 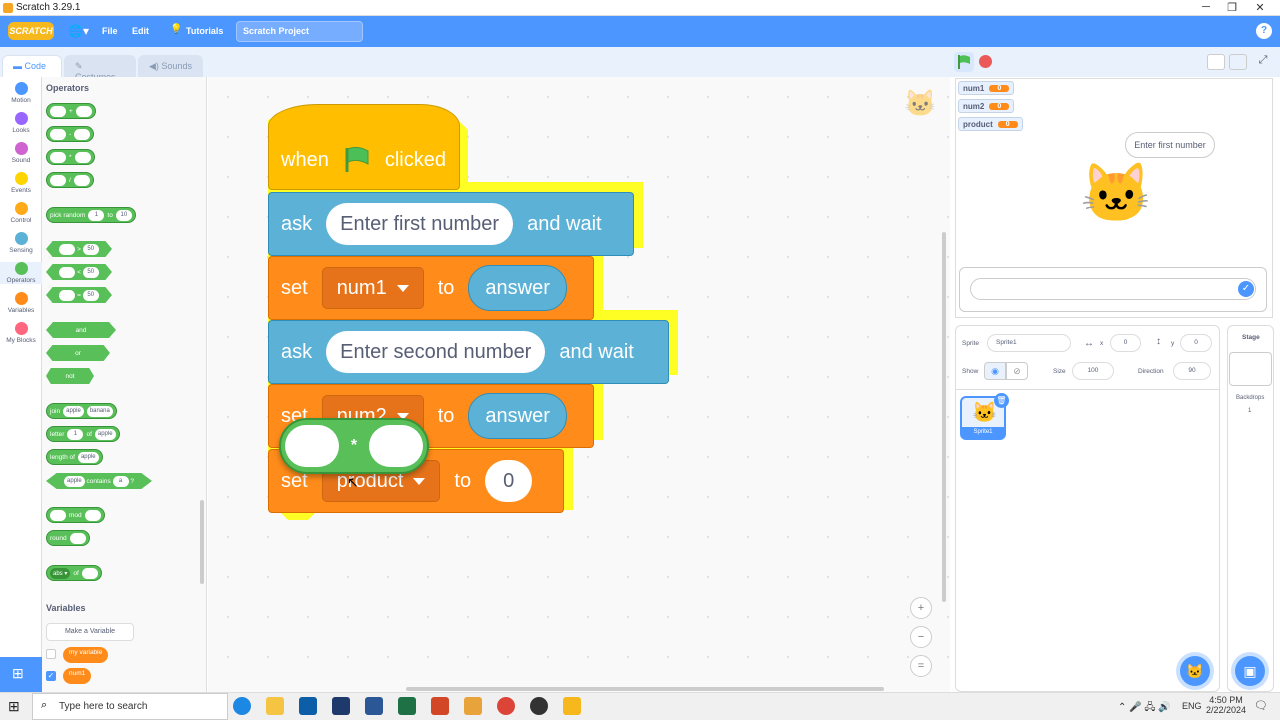 What do you see at coordinates (985, 61) in the screenshot?
I see `stop-button` at bounding box center [985, 61].